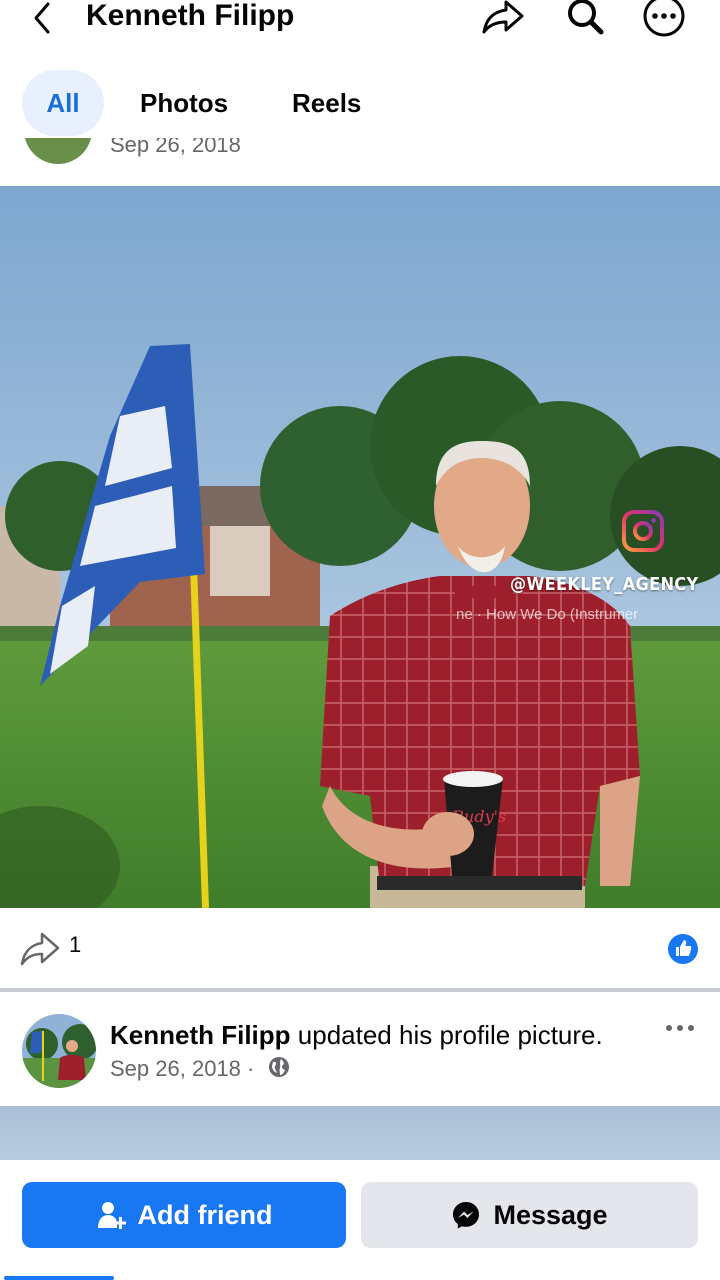  I want to click on chevron-left-icon, so click(43, 18).